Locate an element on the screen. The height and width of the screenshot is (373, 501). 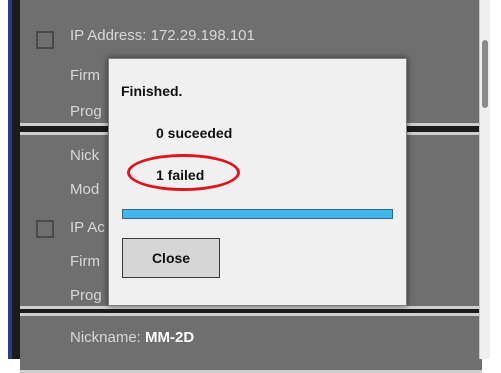
device-nickname-row: Nickname: MM-2D is located at coordinates (132, 337).